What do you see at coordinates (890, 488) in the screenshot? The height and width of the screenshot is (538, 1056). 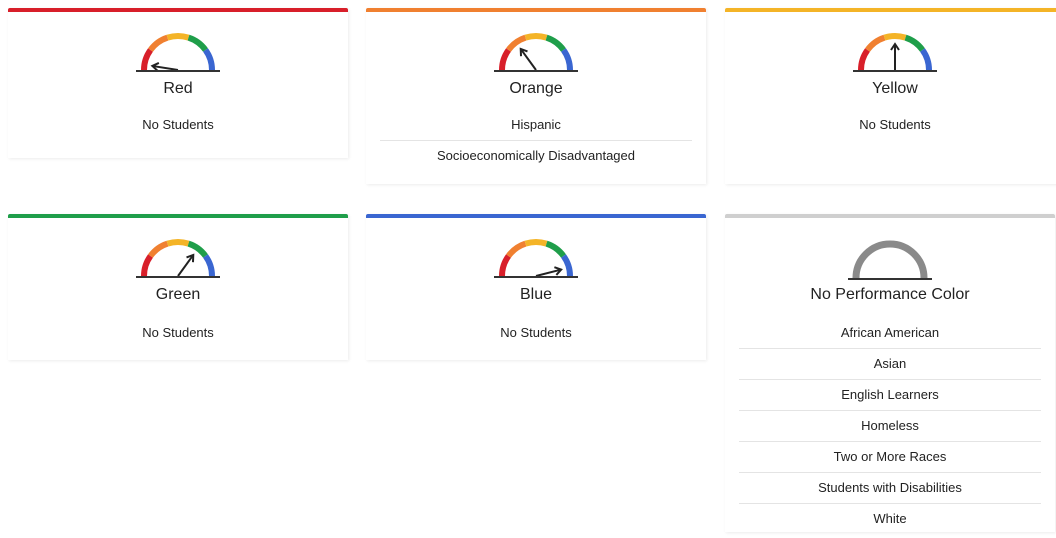 I see `list-item: Students with Disabilities` at bounding box center [890, 488].